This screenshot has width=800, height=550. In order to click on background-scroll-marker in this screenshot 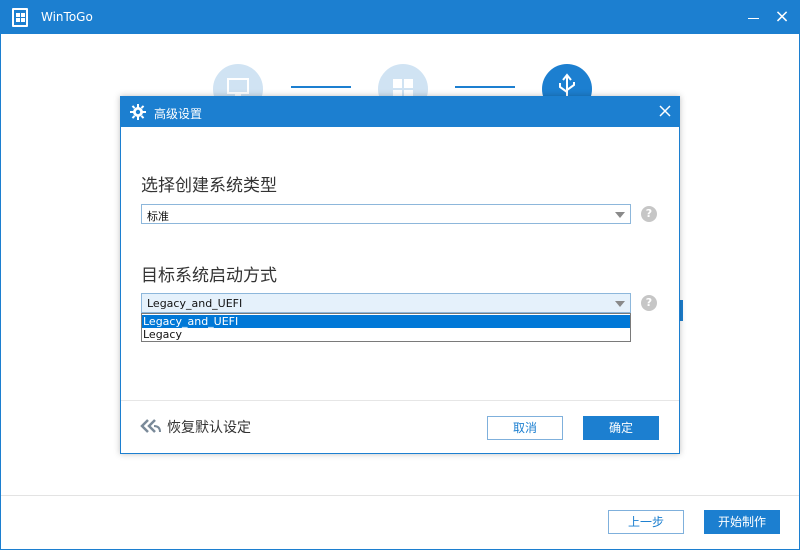, I will do `click(681, 310)`.